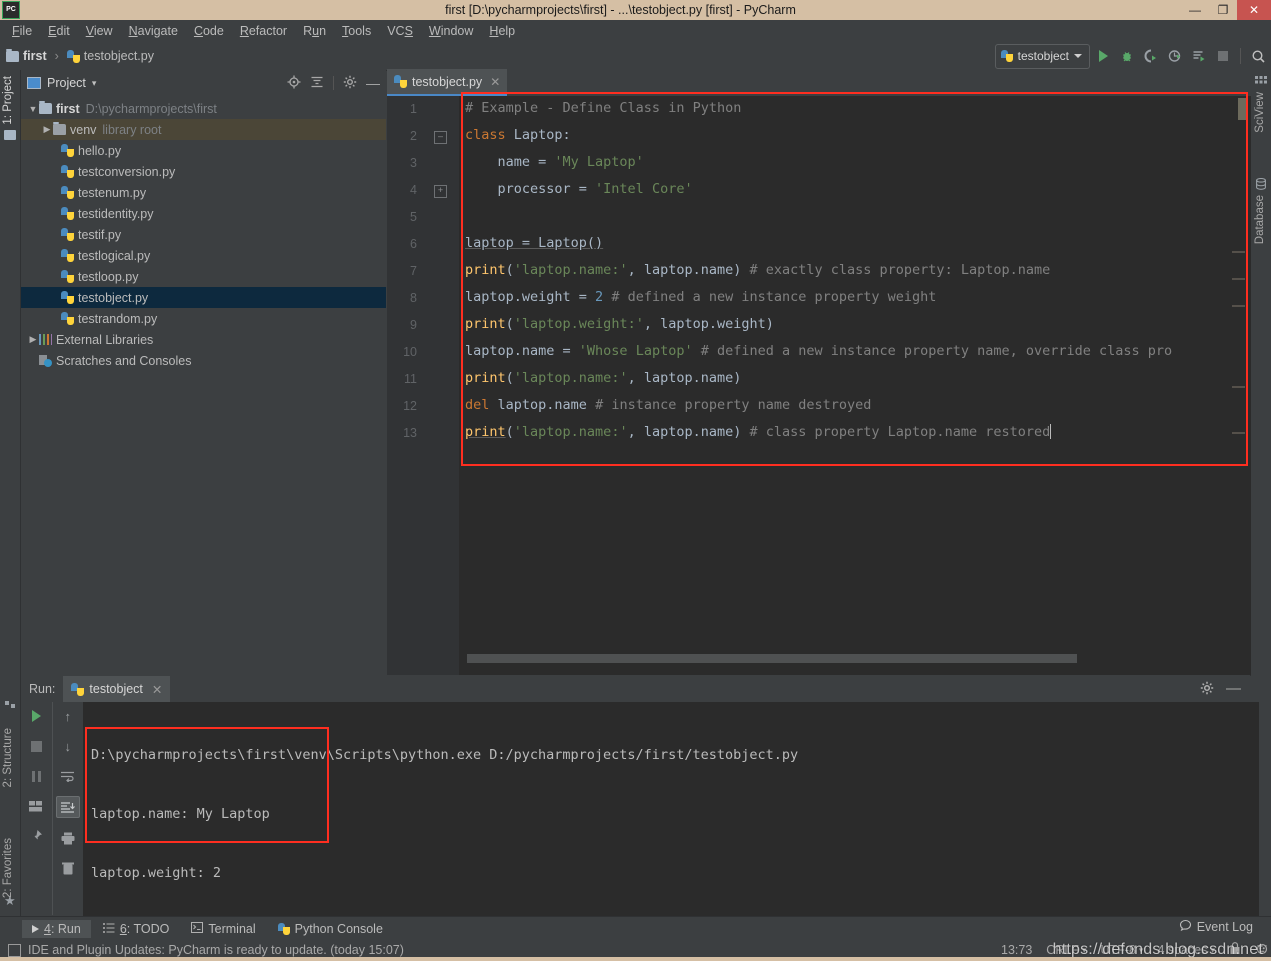 Image resolution: width=1271 pixels, height=961 pixels. I want to click on bottom-tab-terminal: Terminal, so click(223, 929).